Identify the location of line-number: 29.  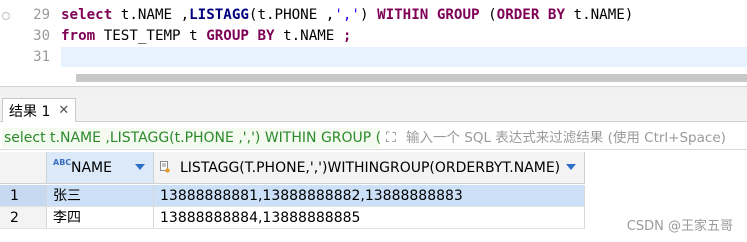
(41, 15).